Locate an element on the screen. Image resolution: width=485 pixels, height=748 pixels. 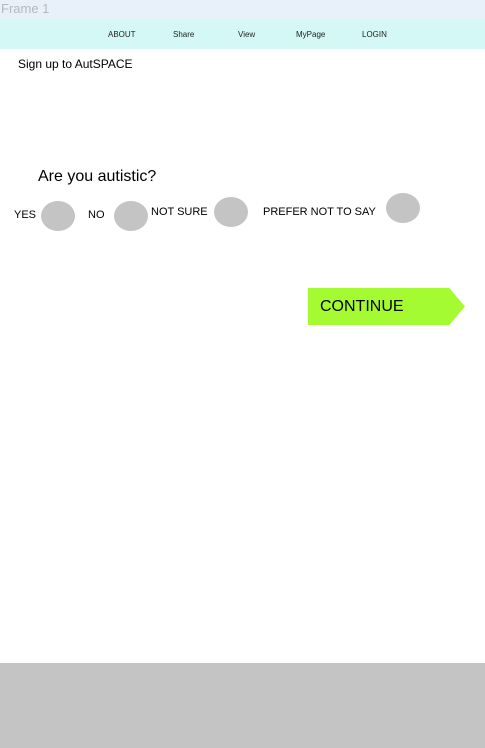
radio-yes is located at coordinates (58, 216).